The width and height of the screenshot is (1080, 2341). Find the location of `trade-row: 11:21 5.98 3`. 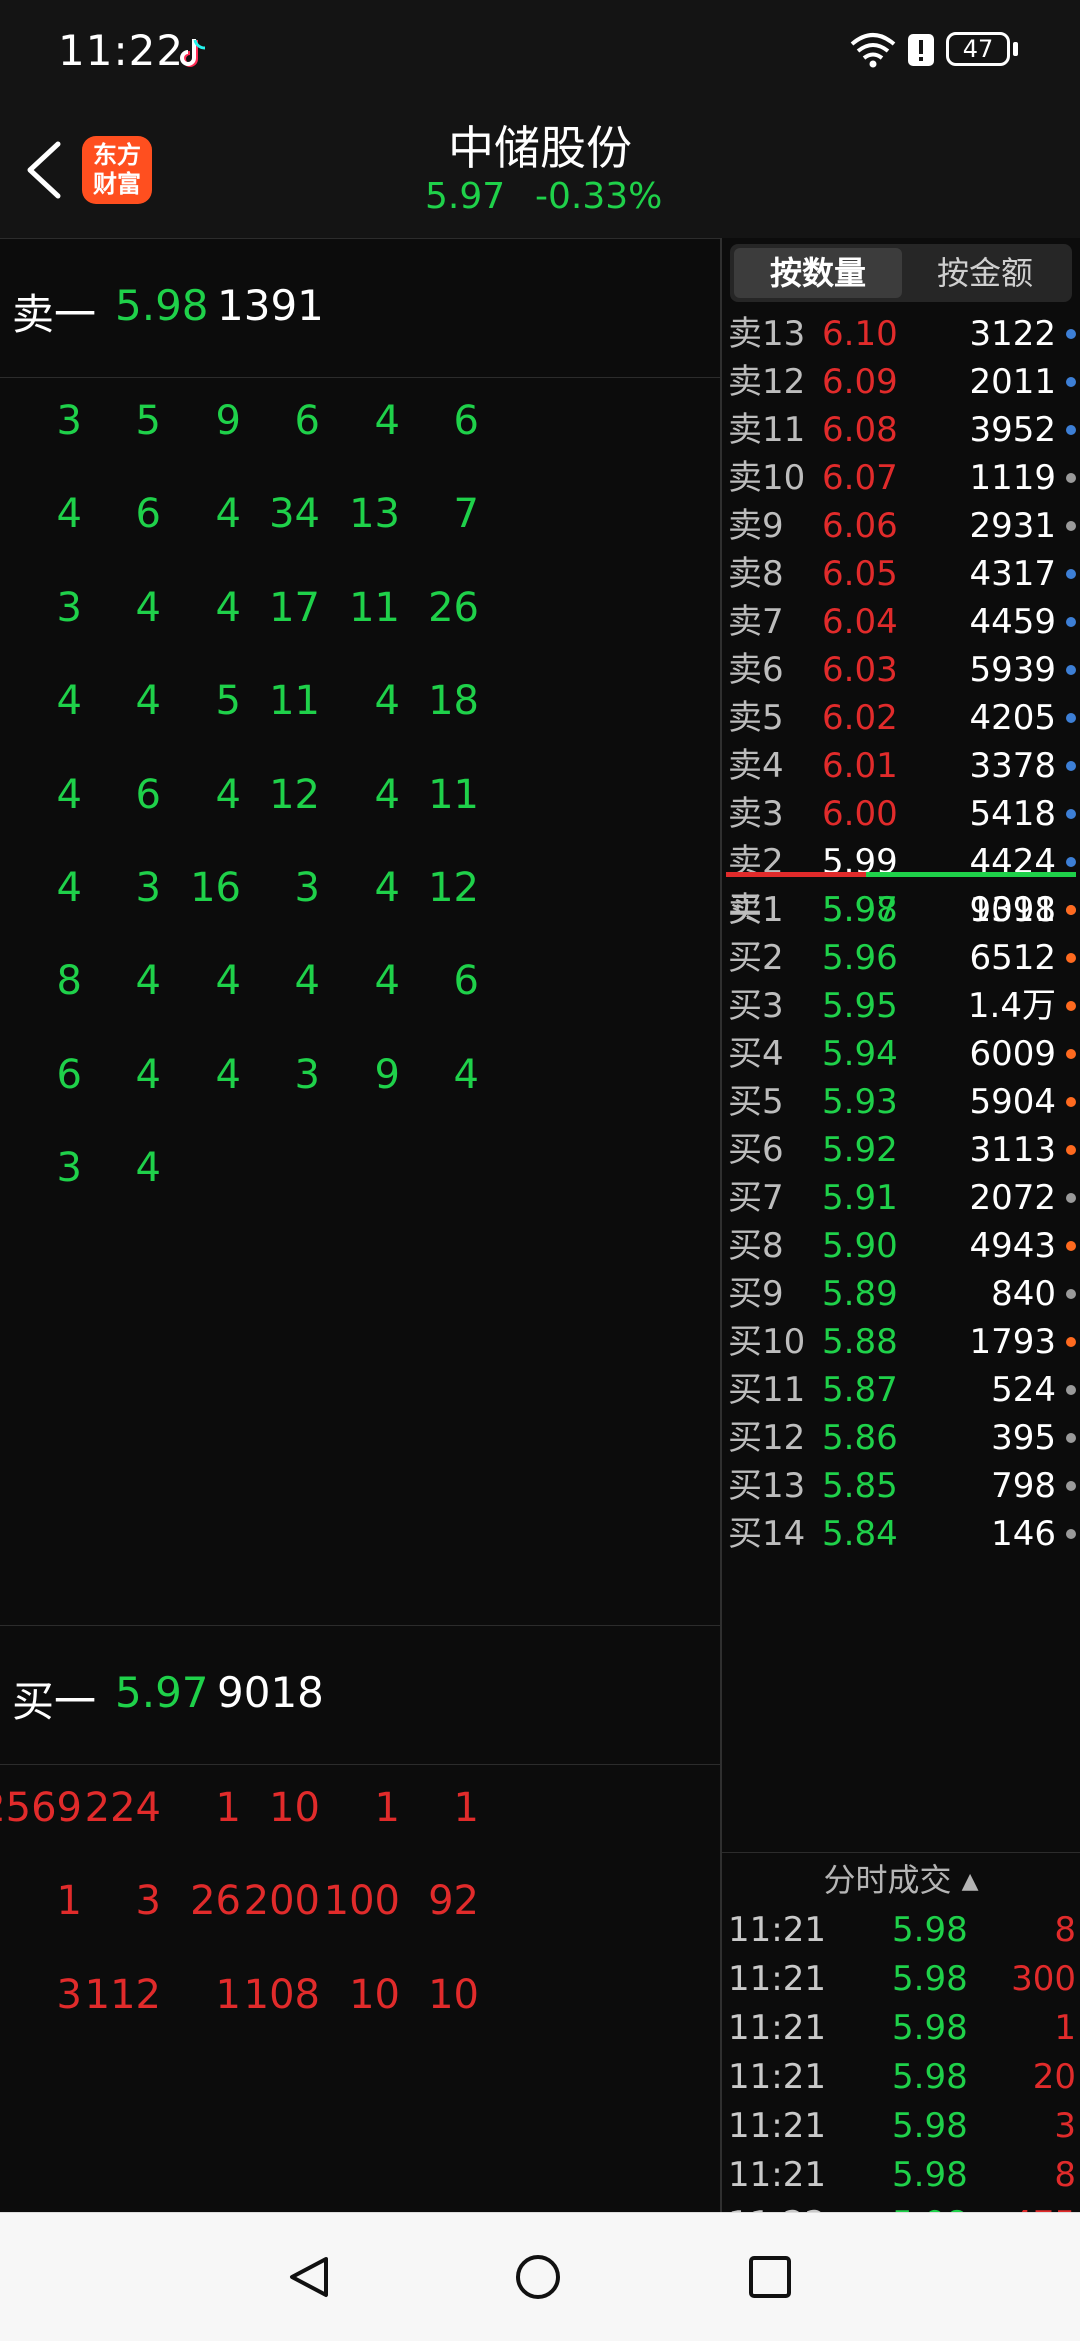

trade-row: 11:21 5.98 3 is located at coordinates (901, 2126).